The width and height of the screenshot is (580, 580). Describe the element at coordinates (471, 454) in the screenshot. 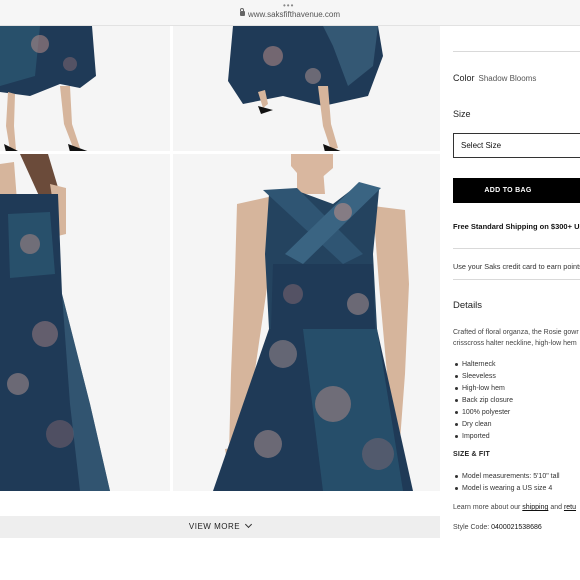

I see `size-fit-heading: SIZE & FIT` at that location.